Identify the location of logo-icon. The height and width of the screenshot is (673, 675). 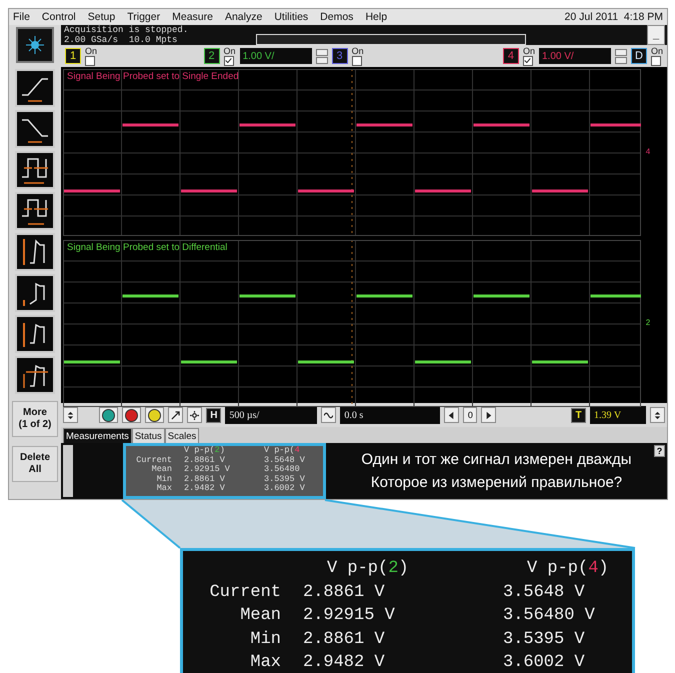
(35, 45).